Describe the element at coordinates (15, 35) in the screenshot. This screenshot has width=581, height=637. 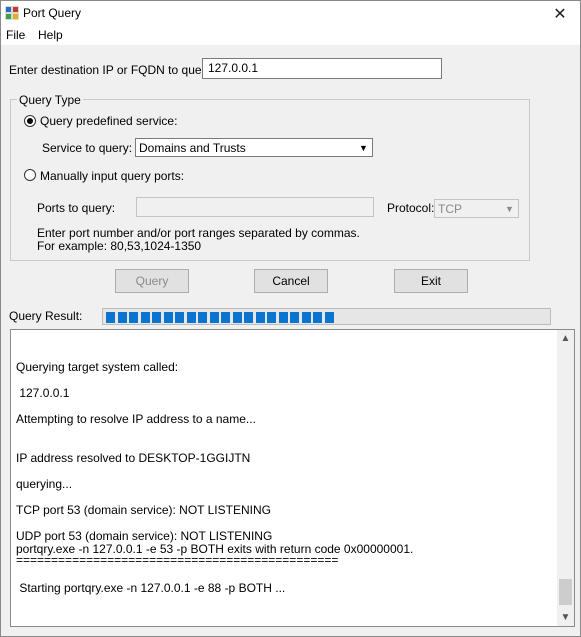
I see `menu-file: File` at that location.